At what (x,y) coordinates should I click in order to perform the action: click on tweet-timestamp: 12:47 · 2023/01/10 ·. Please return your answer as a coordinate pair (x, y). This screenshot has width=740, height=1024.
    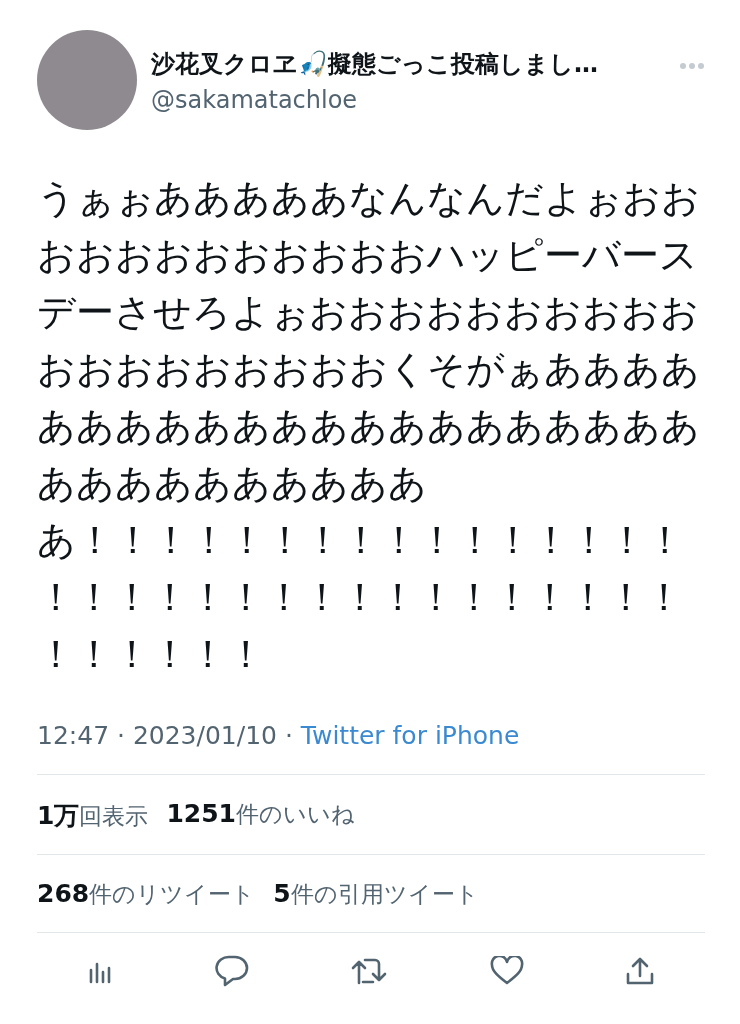
    Looking at the image, I should click on (165, 735).